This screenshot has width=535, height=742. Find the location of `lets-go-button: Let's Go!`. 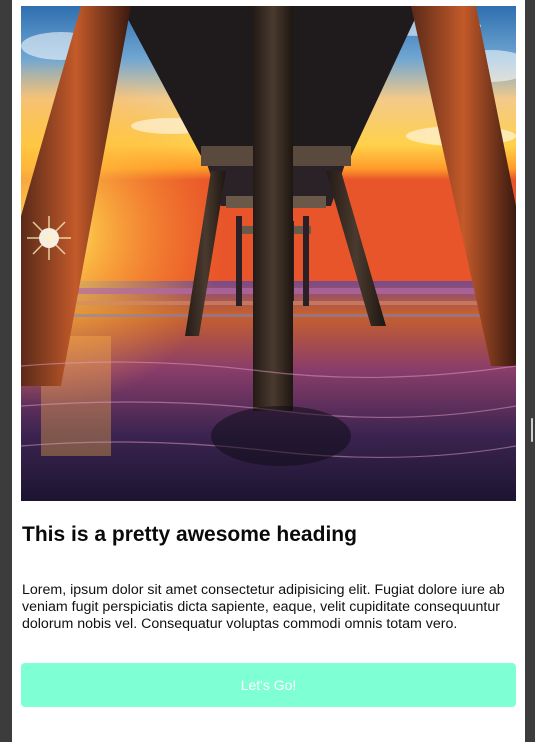

lets-go-button: Let's Go! is located at coordinates (268, 685).